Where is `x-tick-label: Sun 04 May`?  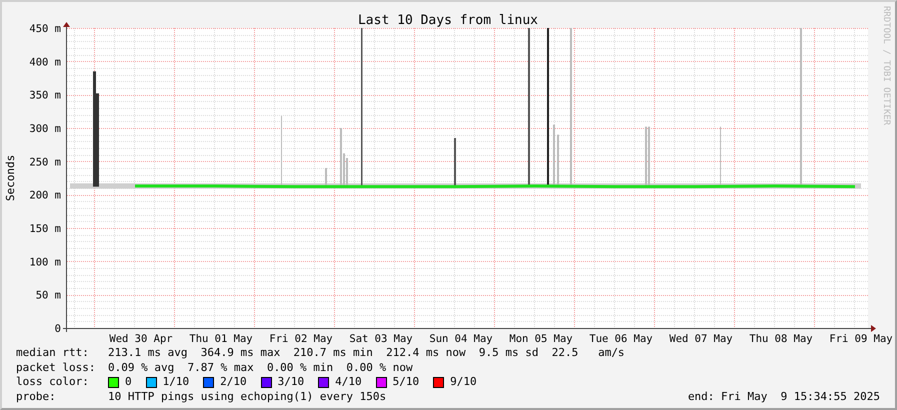 x-tick-label: Sun 04 May is located at coordinates (461, 339).